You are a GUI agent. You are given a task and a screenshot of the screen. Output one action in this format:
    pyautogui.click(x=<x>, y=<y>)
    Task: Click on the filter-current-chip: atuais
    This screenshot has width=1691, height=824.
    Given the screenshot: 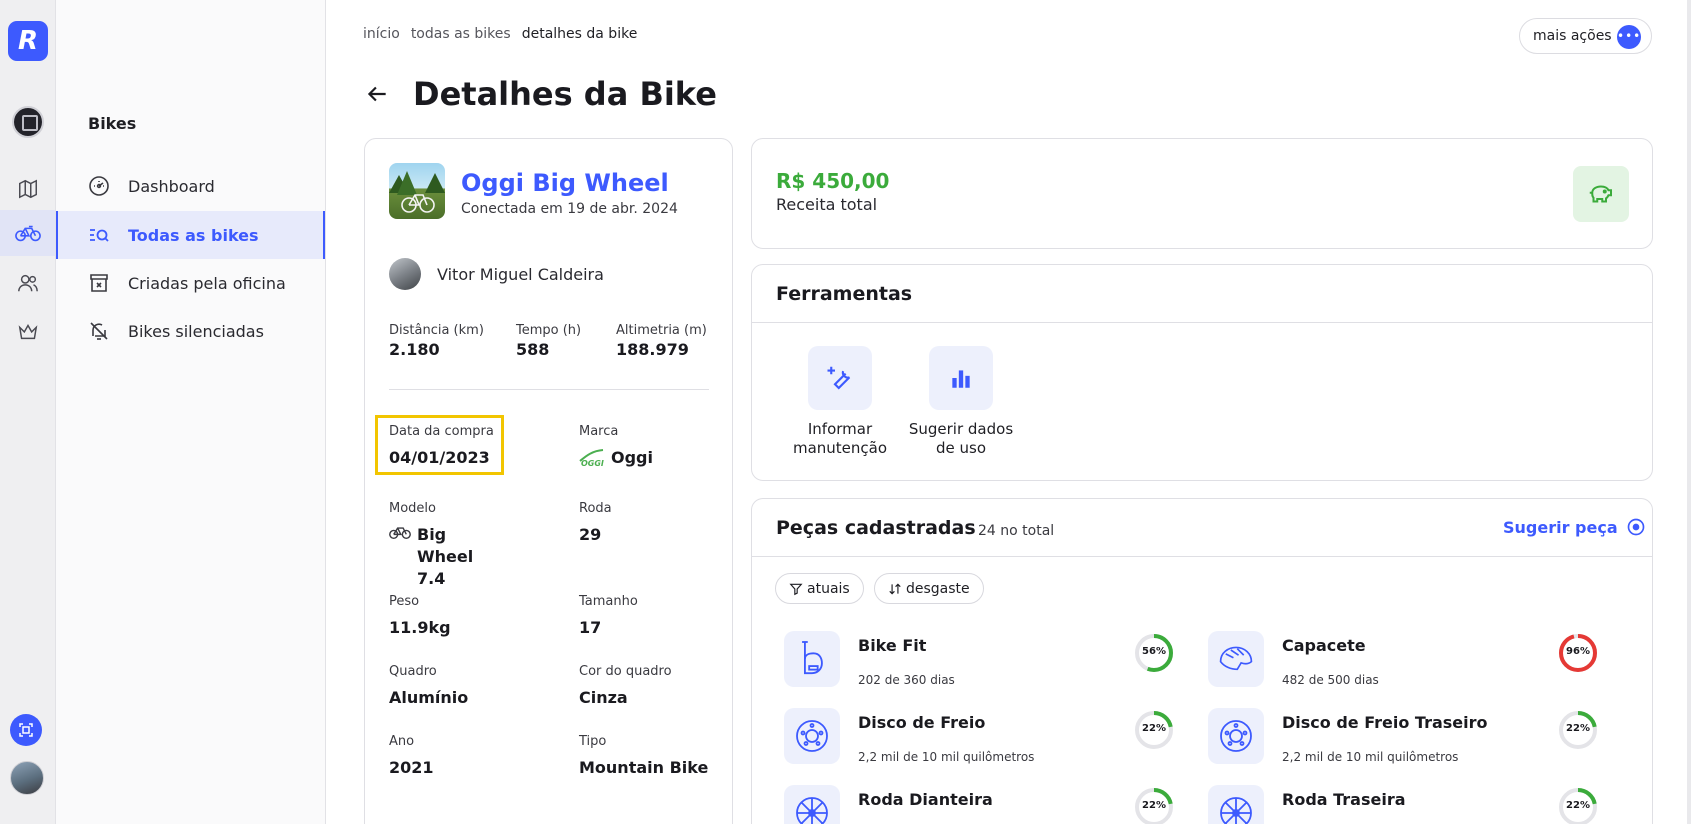 What is the action you would take?
    pyautogui.click(x=819, y=588)
    